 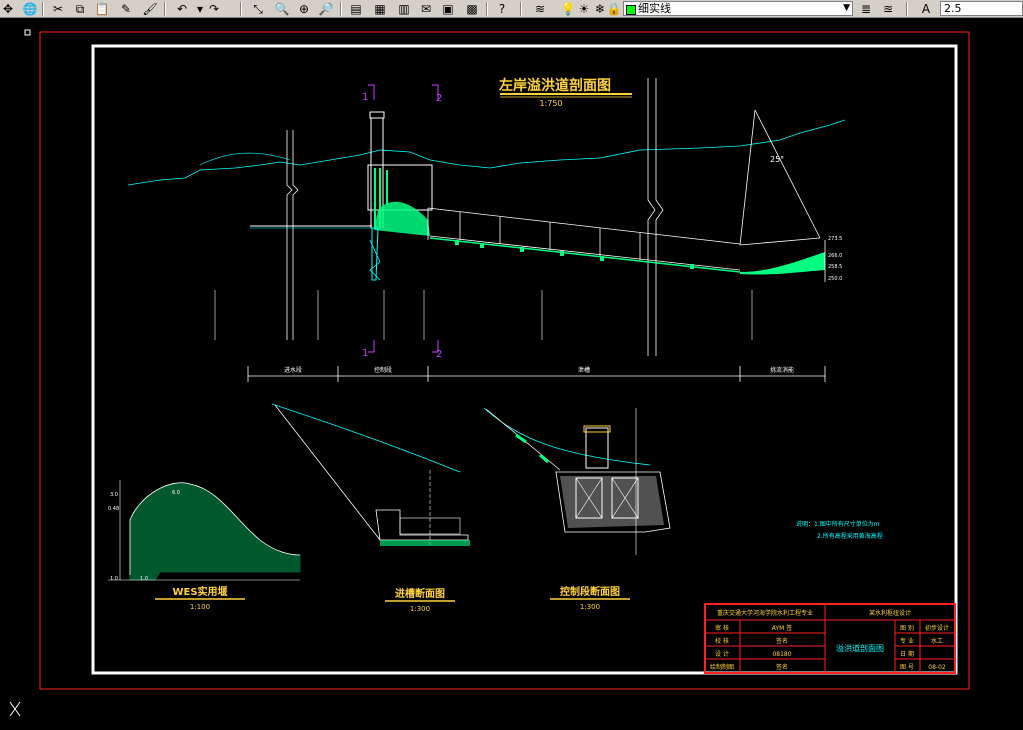 What do you see at coordinates (245, 159) in the screenshot?
I see `terrain-contour` at bounding box center [245, 159].